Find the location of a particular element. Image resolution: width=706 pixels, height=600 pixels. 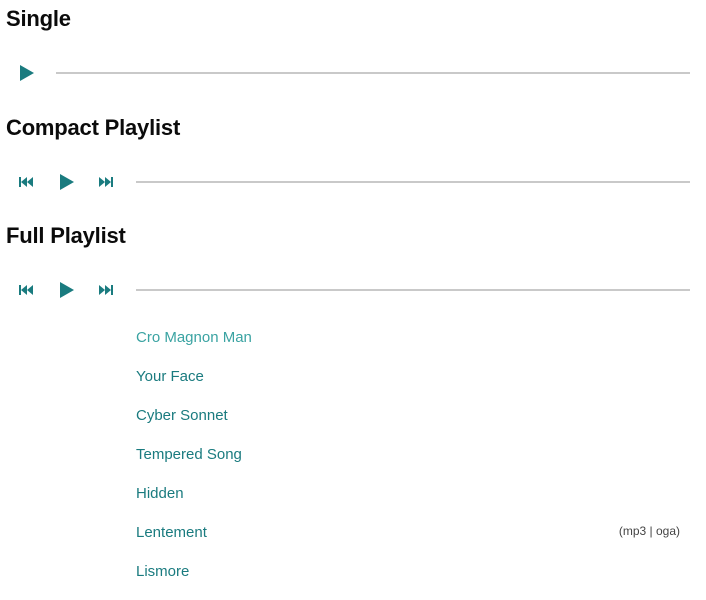

playlist-item: Lentement (mp3 | oga) is located at coordinates (411, 541).